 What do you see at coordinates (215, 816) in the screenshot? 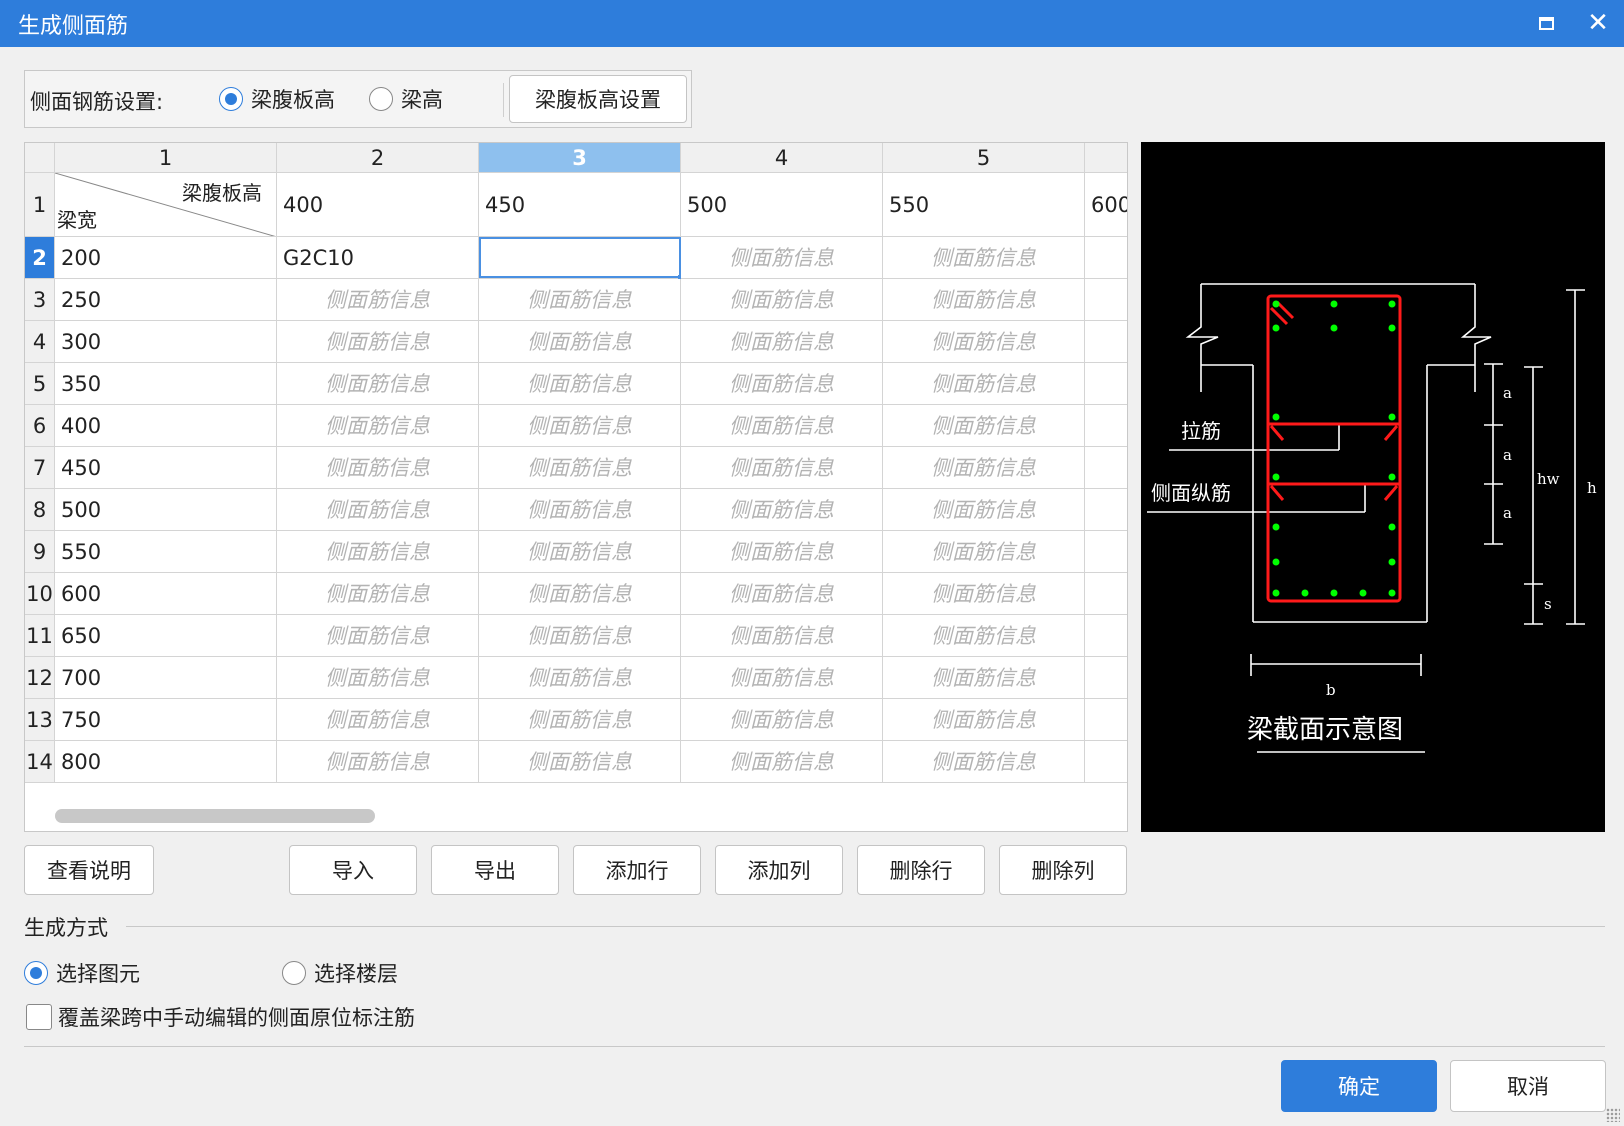
I see `horizontal-scrollbar` at bounding box center [215, 816].